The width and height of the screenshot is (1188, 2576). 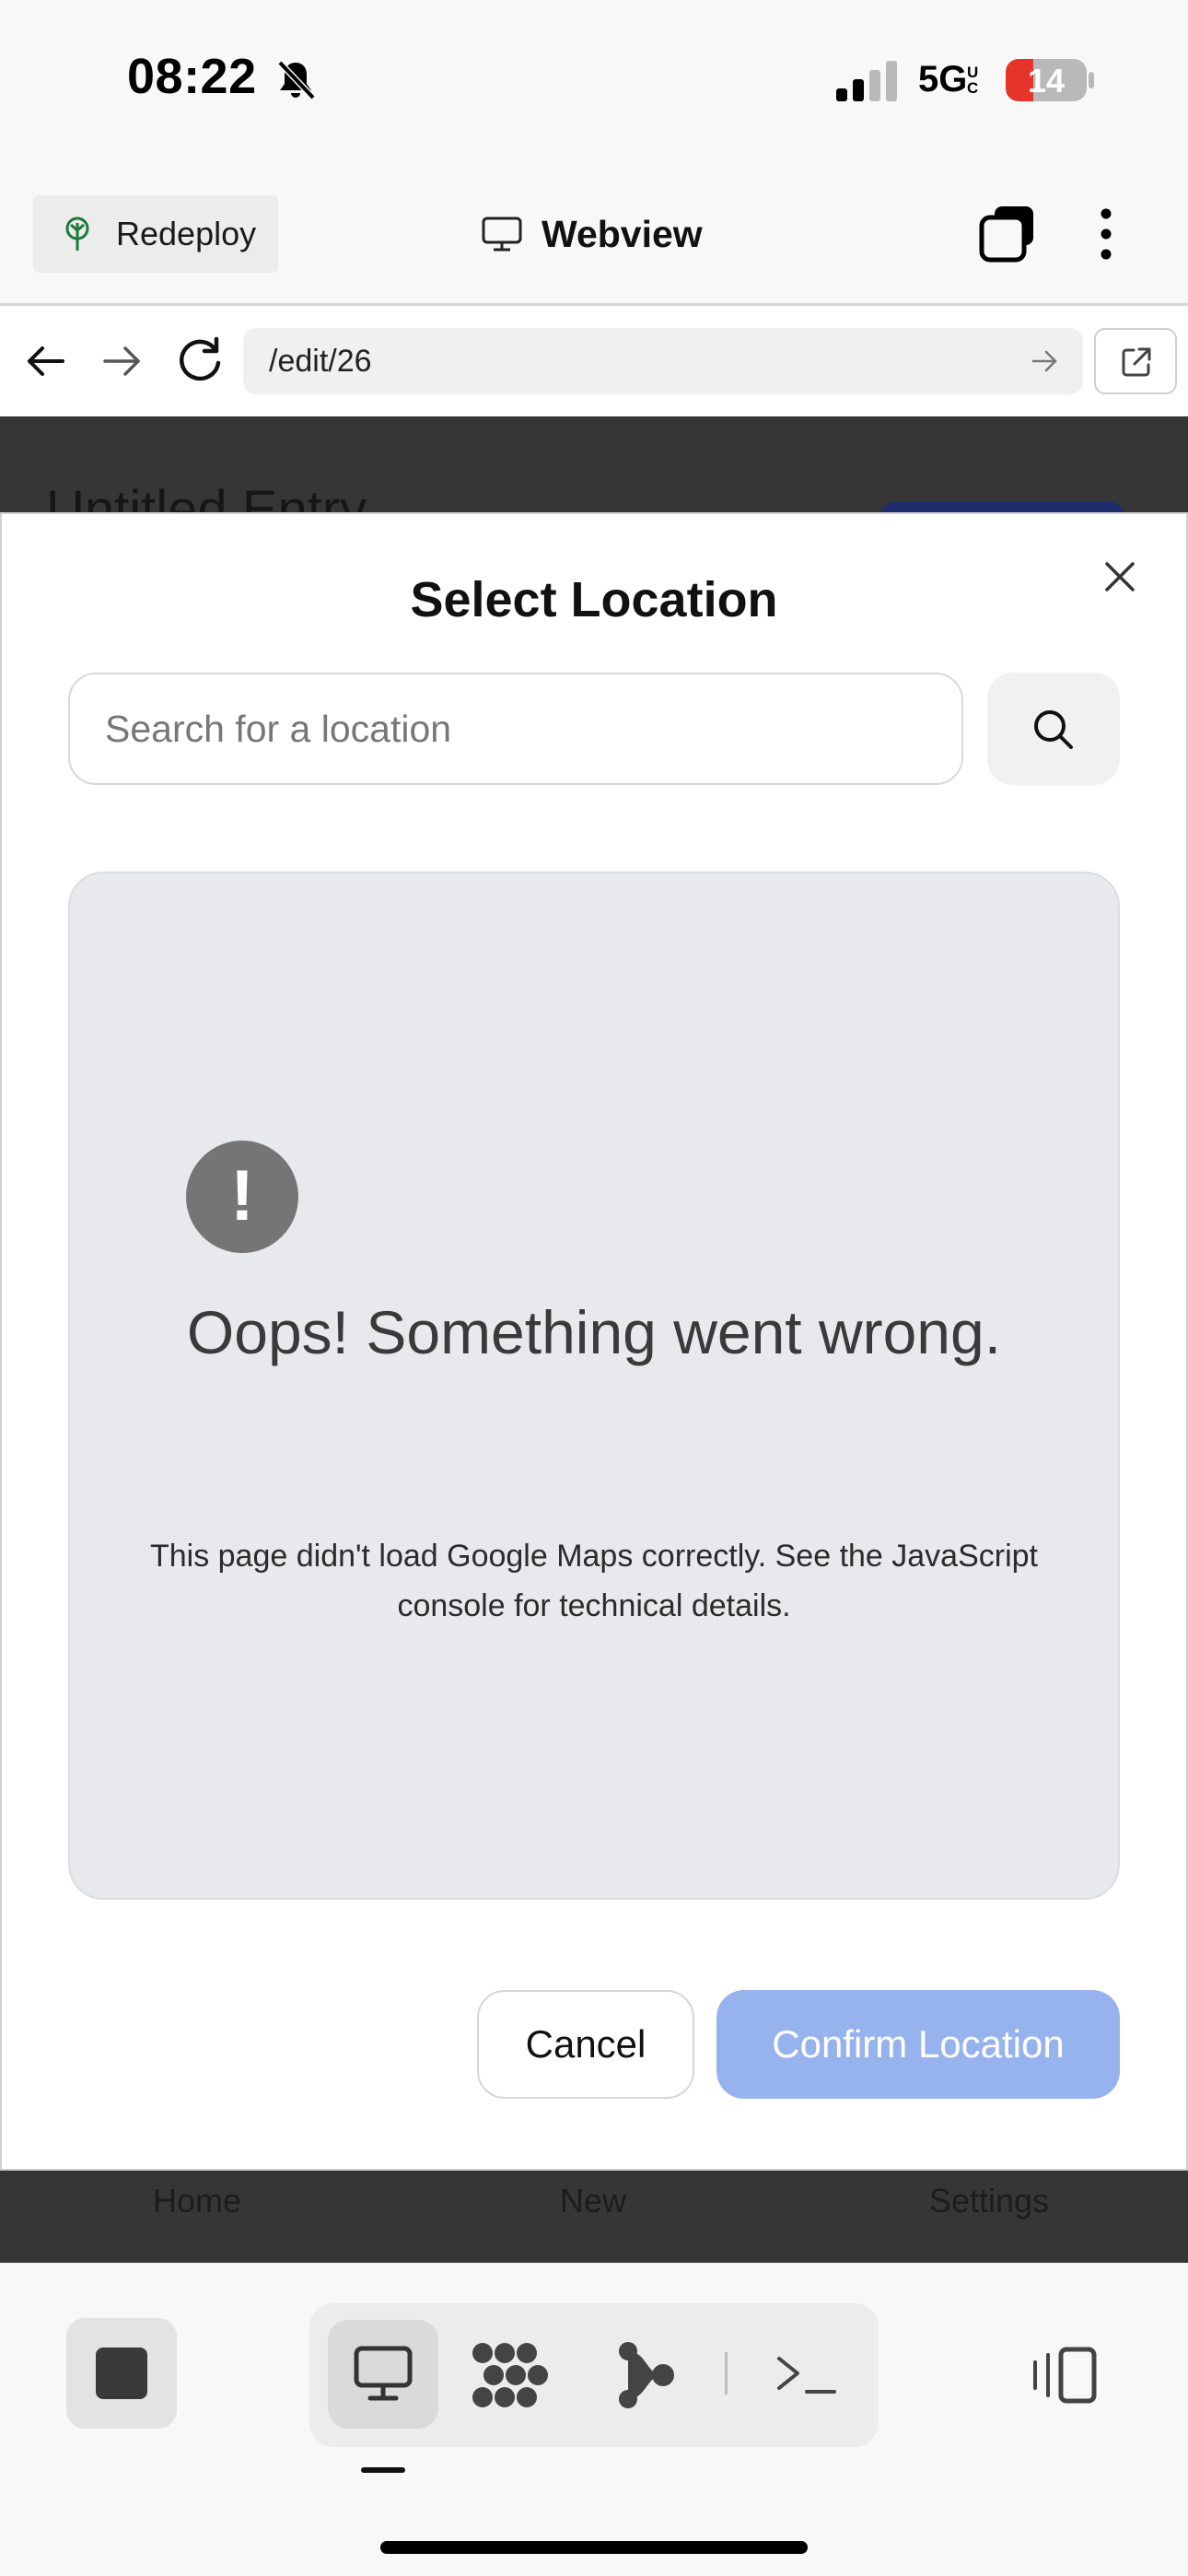 I want to click on battery-indicator: 14, so click(x=1046, y=80).